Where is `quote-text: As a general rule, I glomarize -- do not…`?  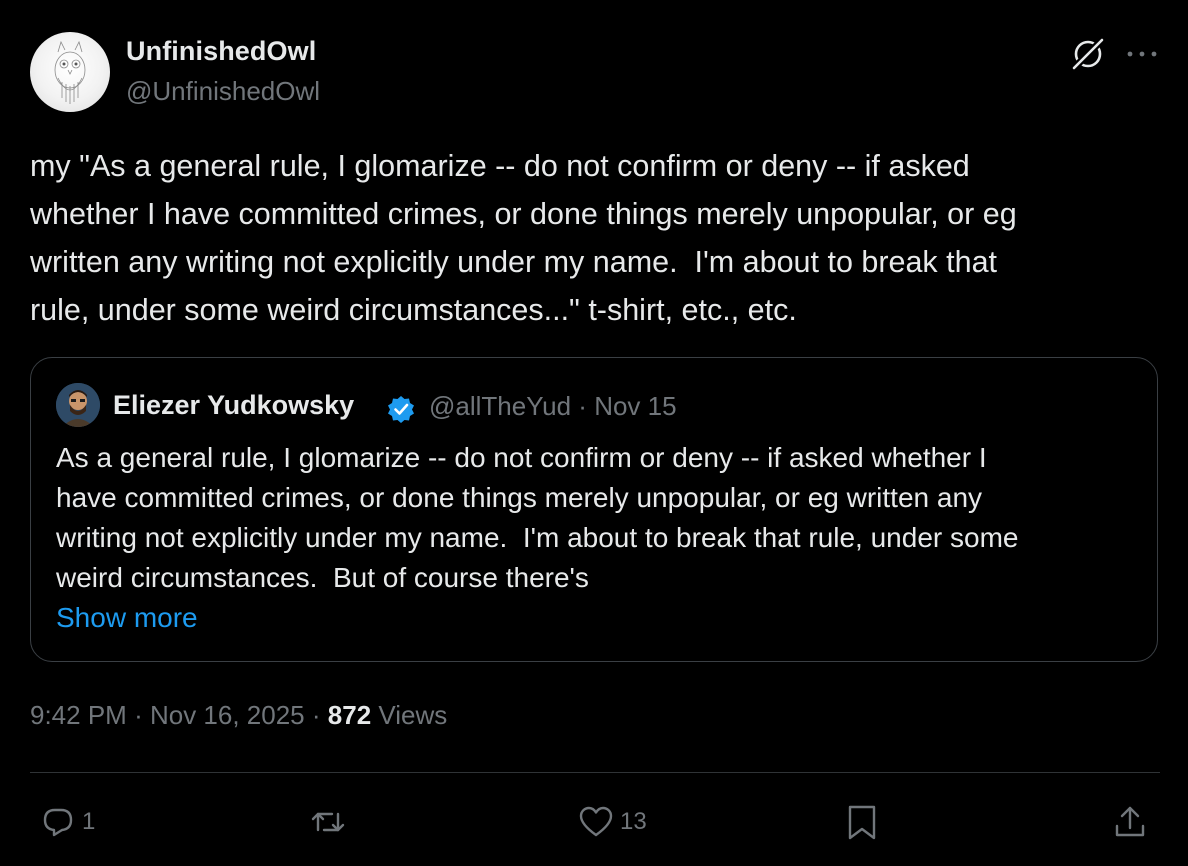 quote-text: As a general rule, I glomarize -- do not… is located at coordinates (537, 517).